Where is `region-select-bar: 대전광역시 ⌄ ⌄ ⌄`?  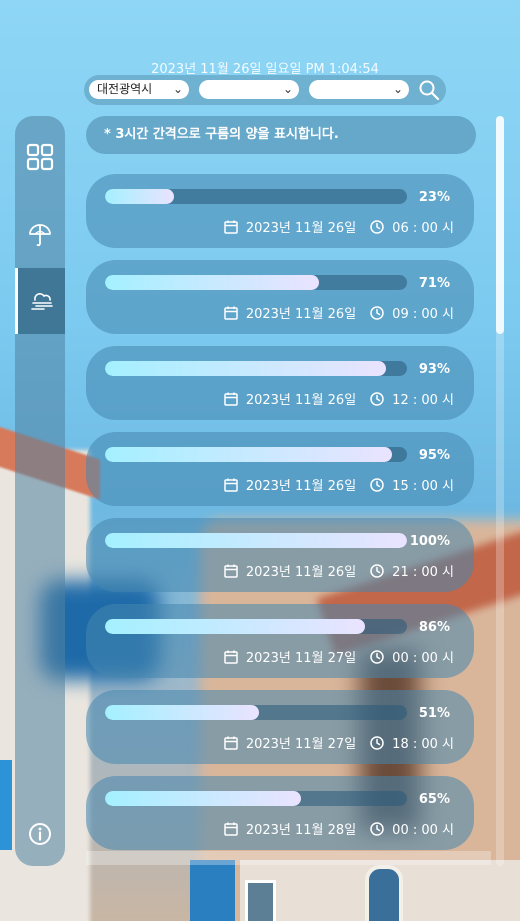
region-select-bar: 대전광역시 ⌄ ⌄ ⌄ is located at coordinates (265, 90).